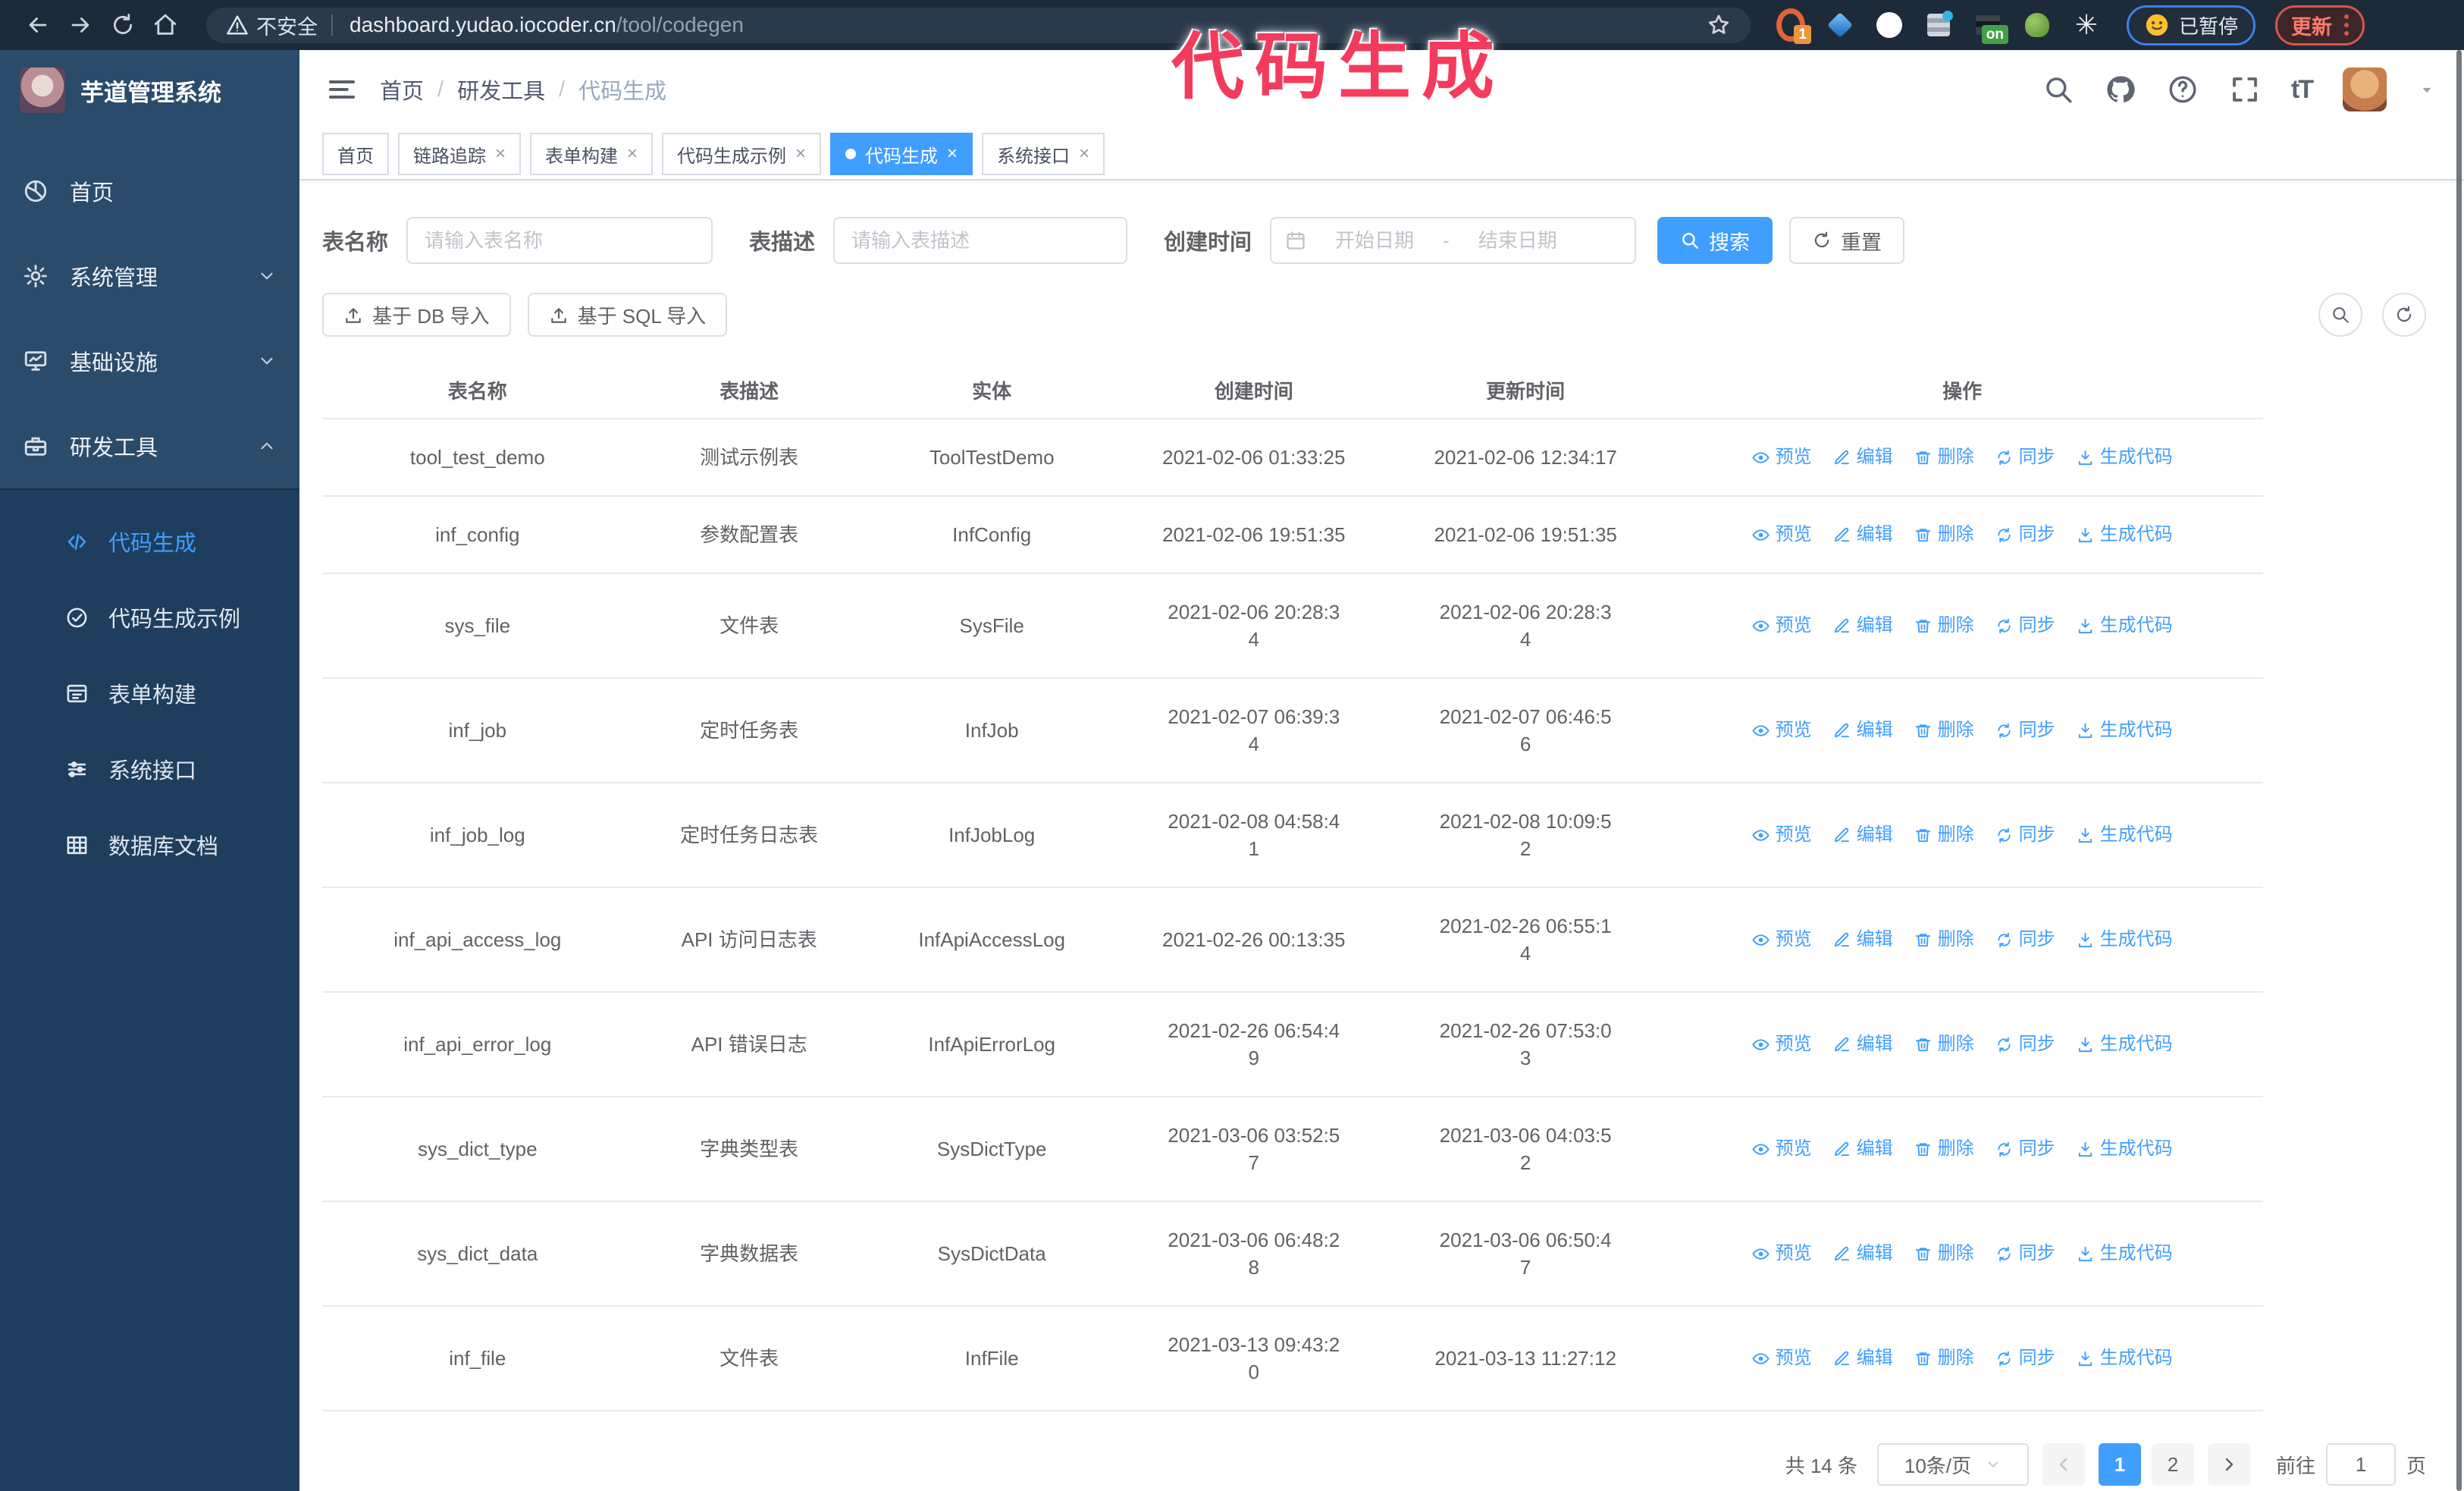  What do you see at coordinates (1847, 240) in the screenshot?
I see `reset-button: 重置` at bounding box center [1847, 240].